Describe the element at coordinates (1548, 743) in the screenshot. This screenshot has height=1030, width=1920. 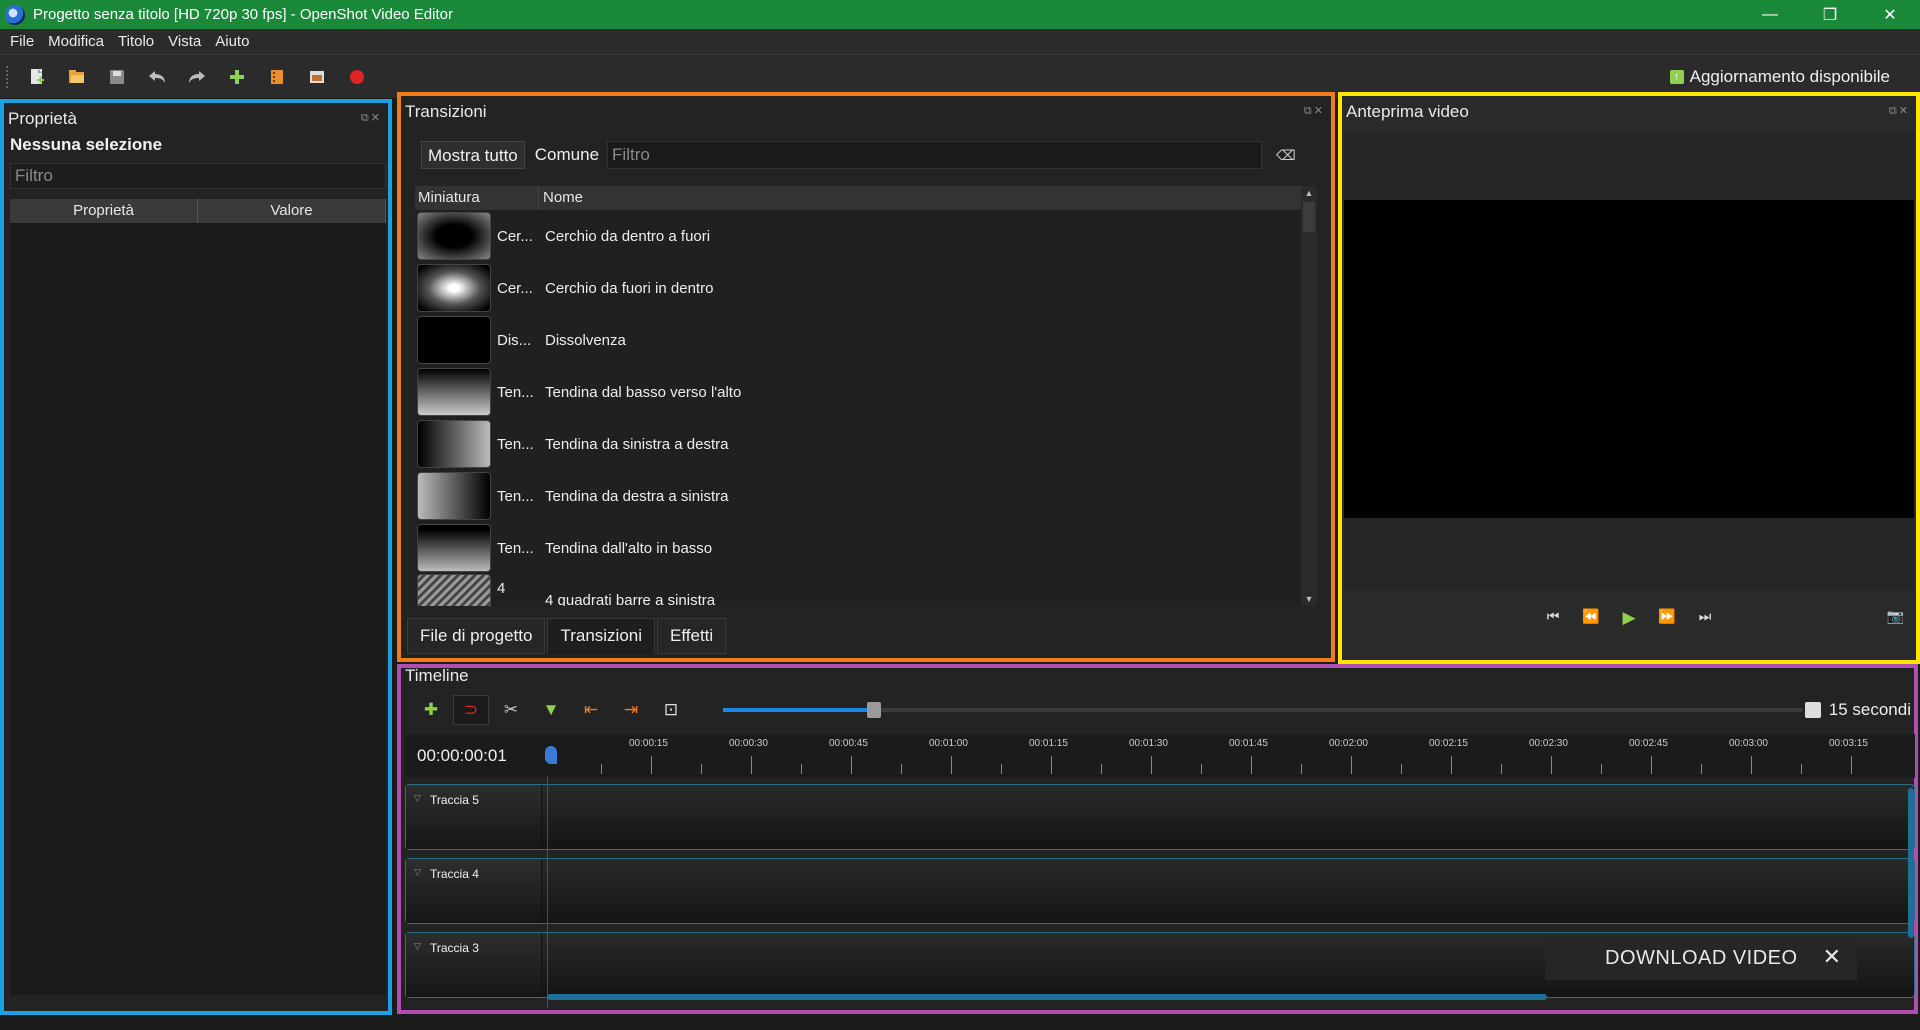
I see `ruler-tick-label: 00:02:30` at that location.